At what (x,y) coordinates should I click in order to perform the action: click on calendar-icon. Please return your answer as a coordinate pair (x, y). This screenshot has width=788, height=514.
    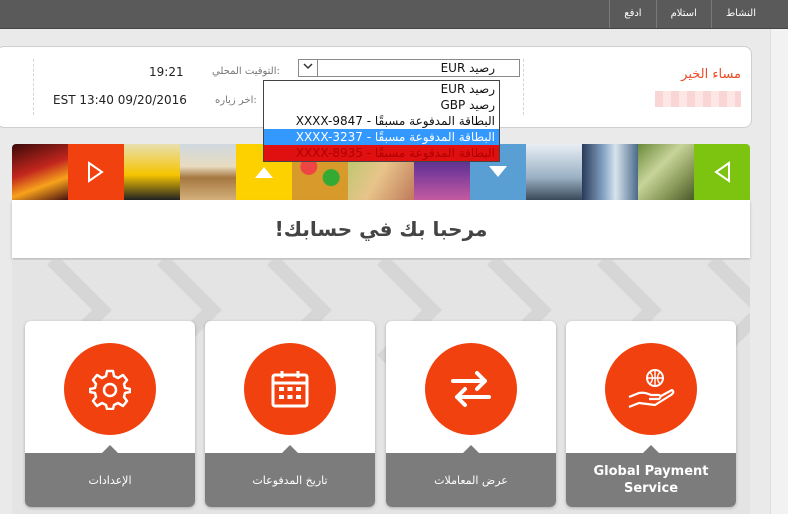
    Looking at the image, I should click on (290, 389).